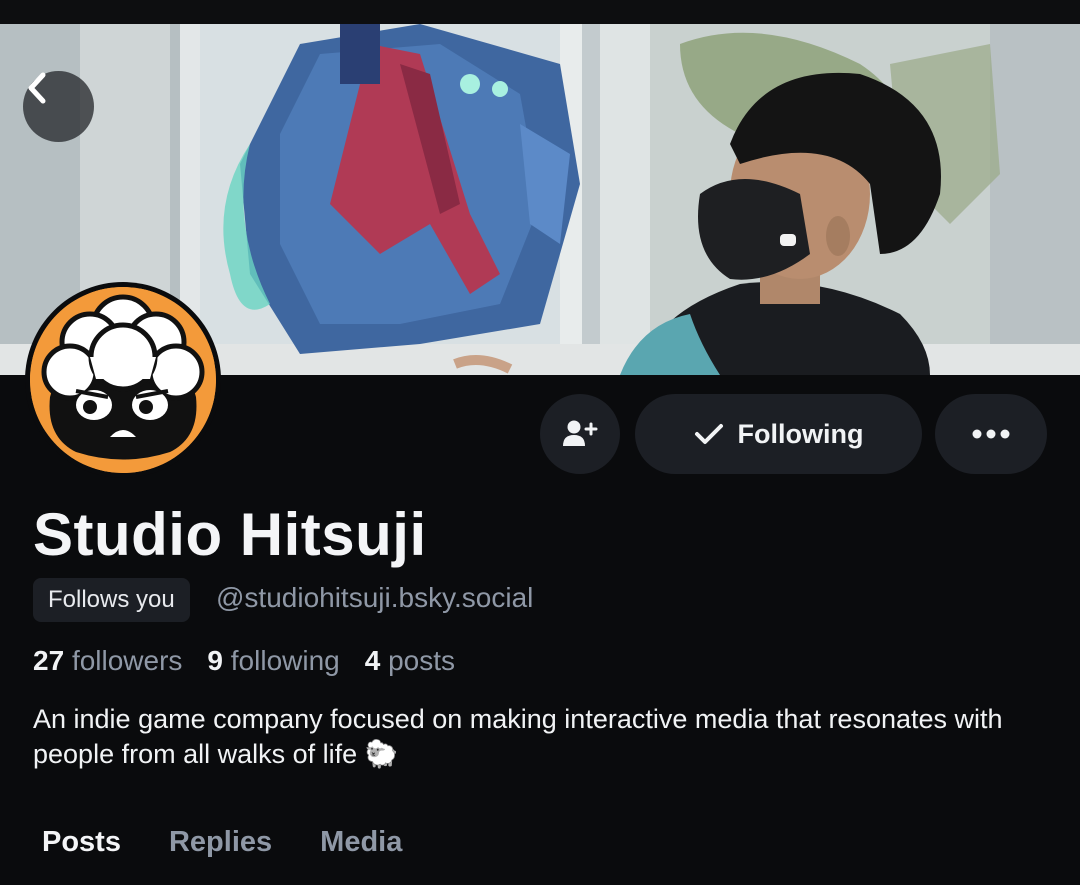 Image resolution: width=1080 pixels, height=885 pixels. I want to click on chevron-left-icon, so click(37, 88).